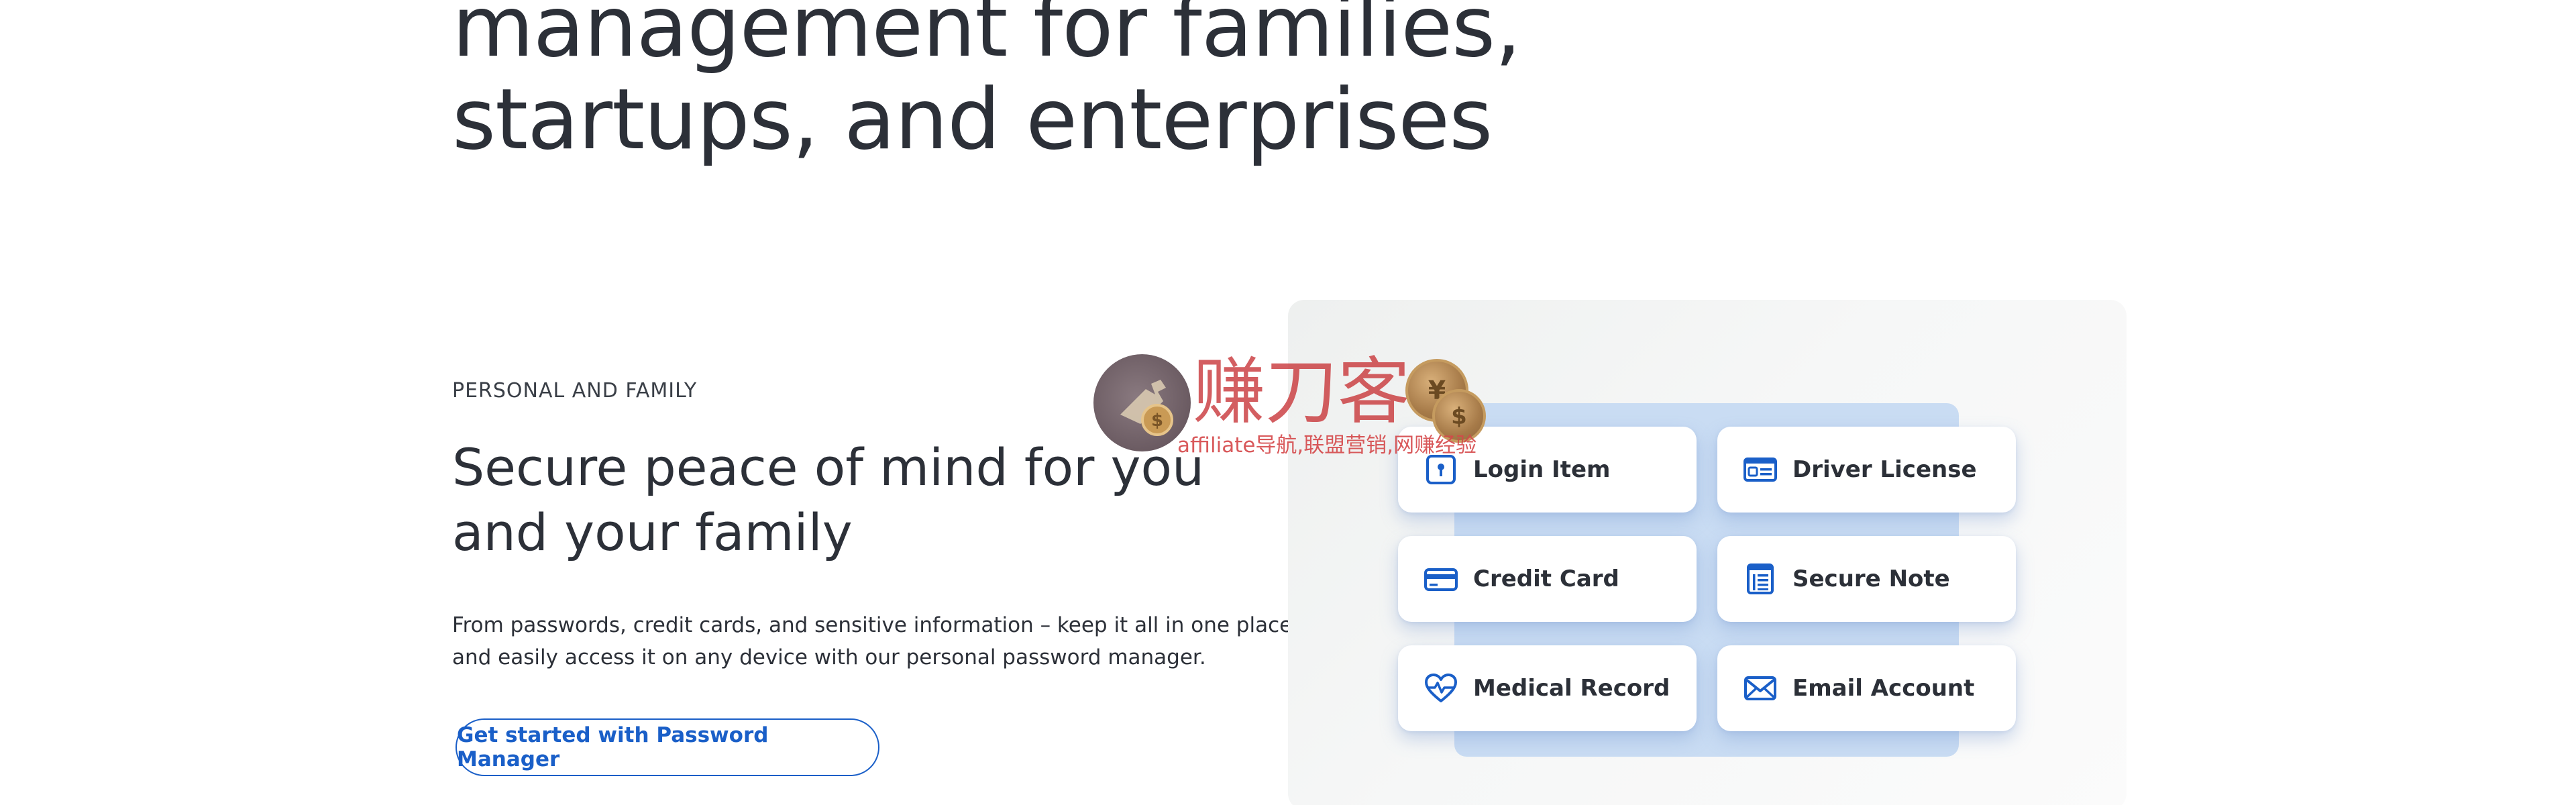  Describe the element at coordinates (1760, 688) in the screenshot. I see `email-account-icon` at that location.